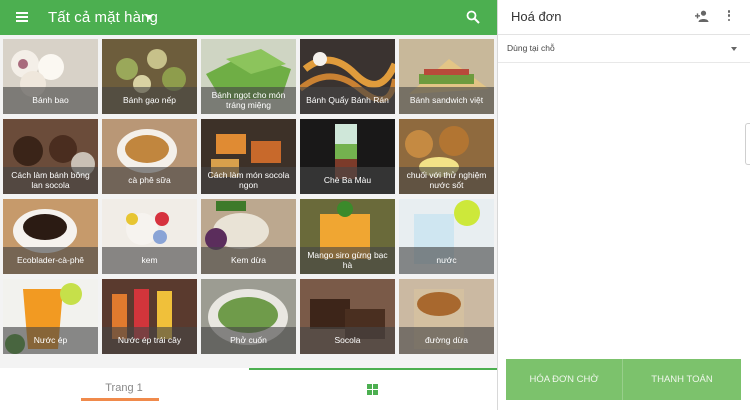  I want to click on product-caption: đường dừa, so click(446, 340).